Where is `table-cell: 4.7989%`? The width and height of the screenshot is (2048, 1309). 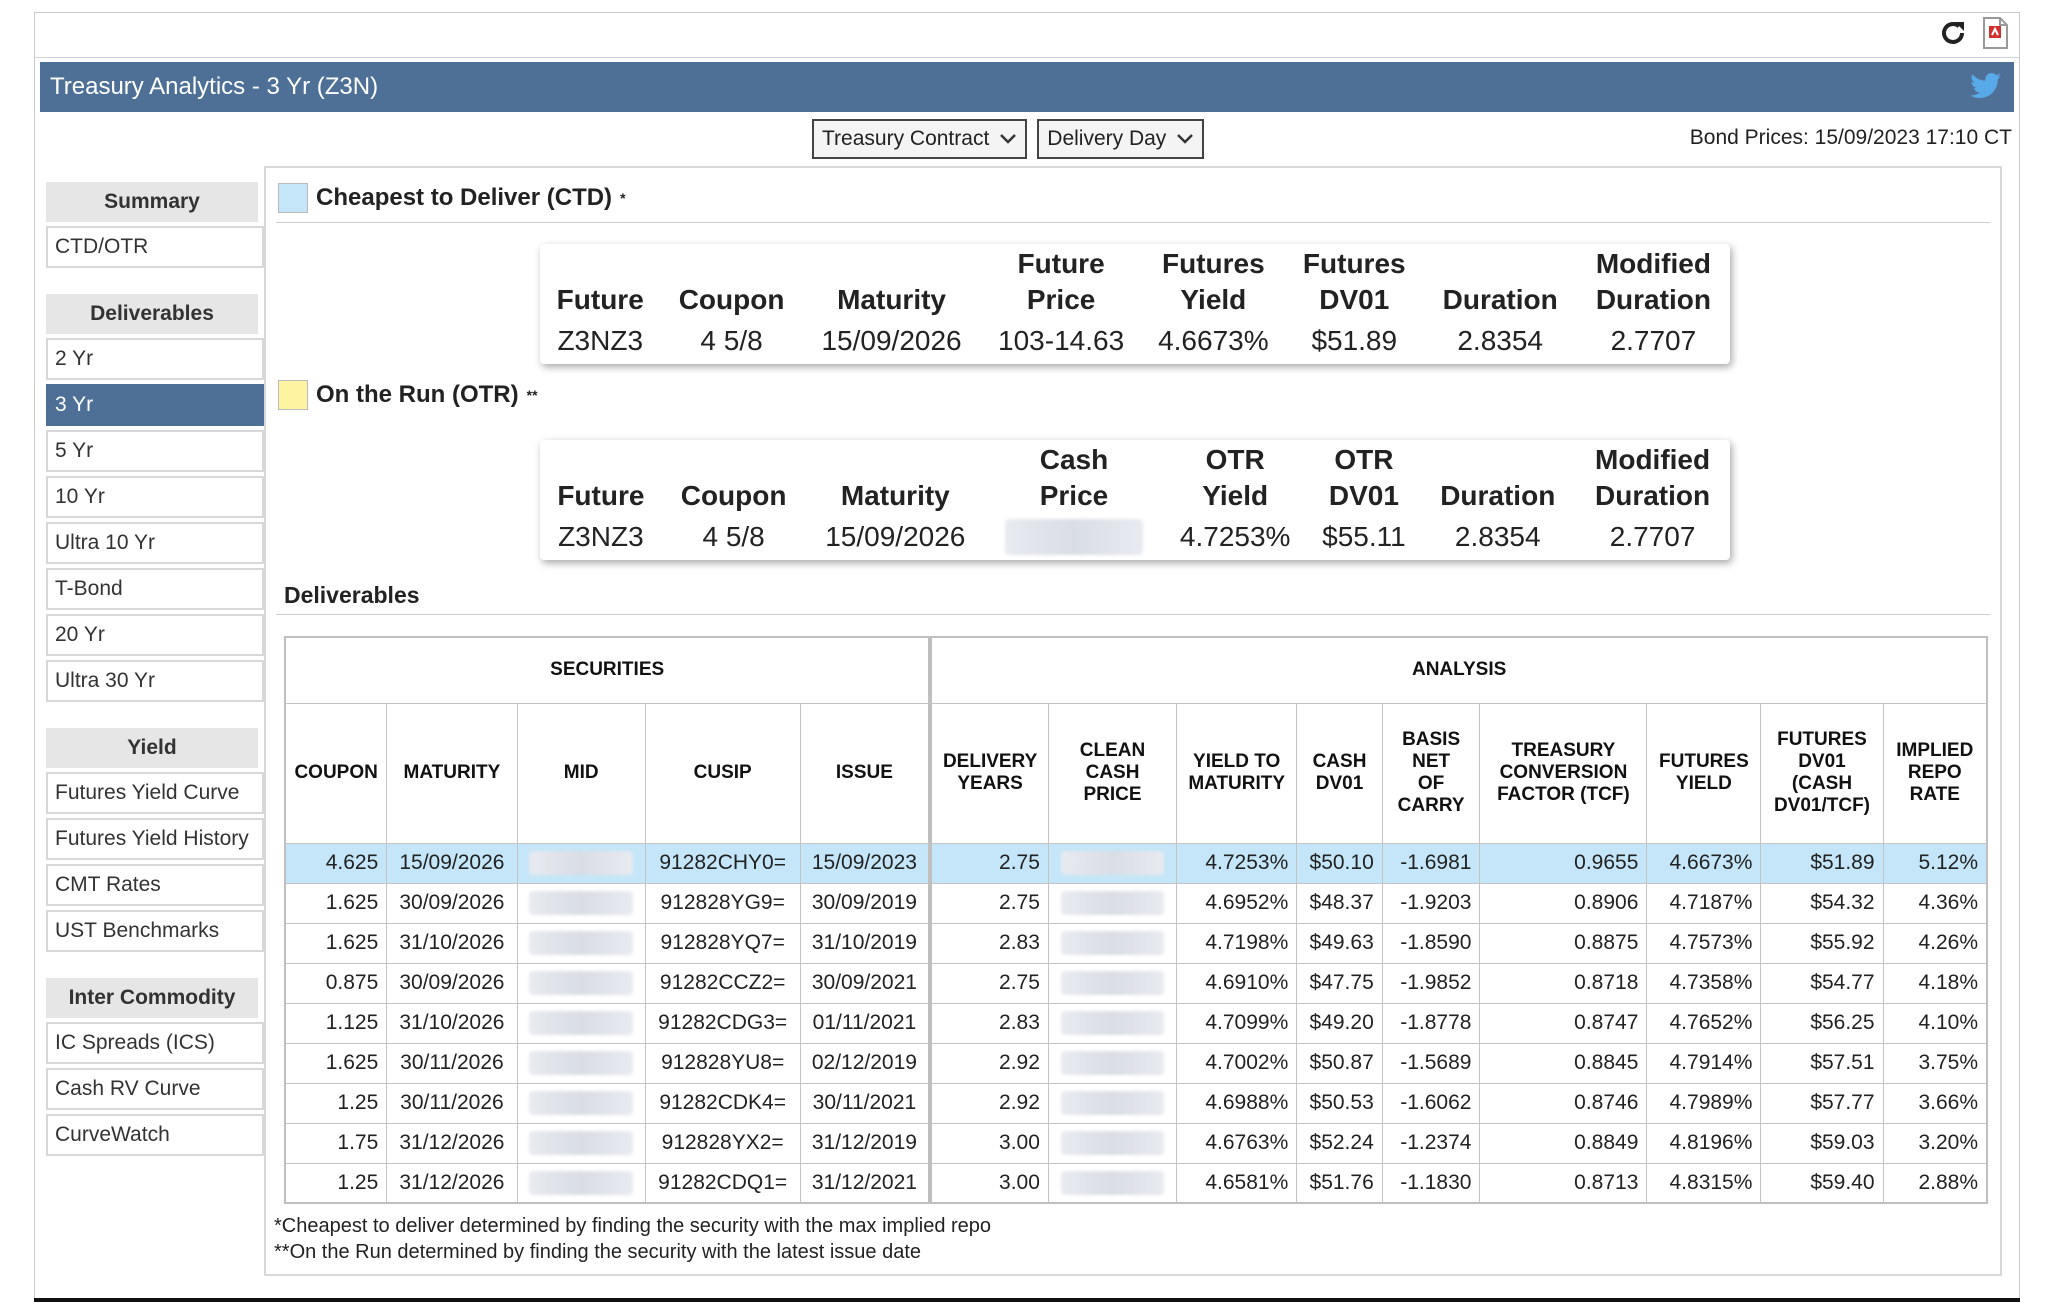
table-cell: 4.7989% is located at coordinates (1704, 1103).